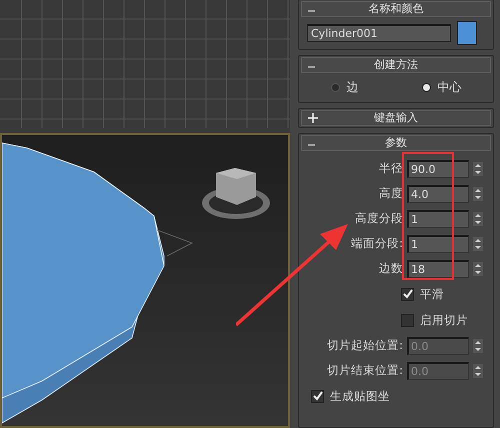 This screenshot has width=500, height=428. Describe the element at coordinates (438, 193) in the screenshot. I see `number-field: 4.0` at that location.